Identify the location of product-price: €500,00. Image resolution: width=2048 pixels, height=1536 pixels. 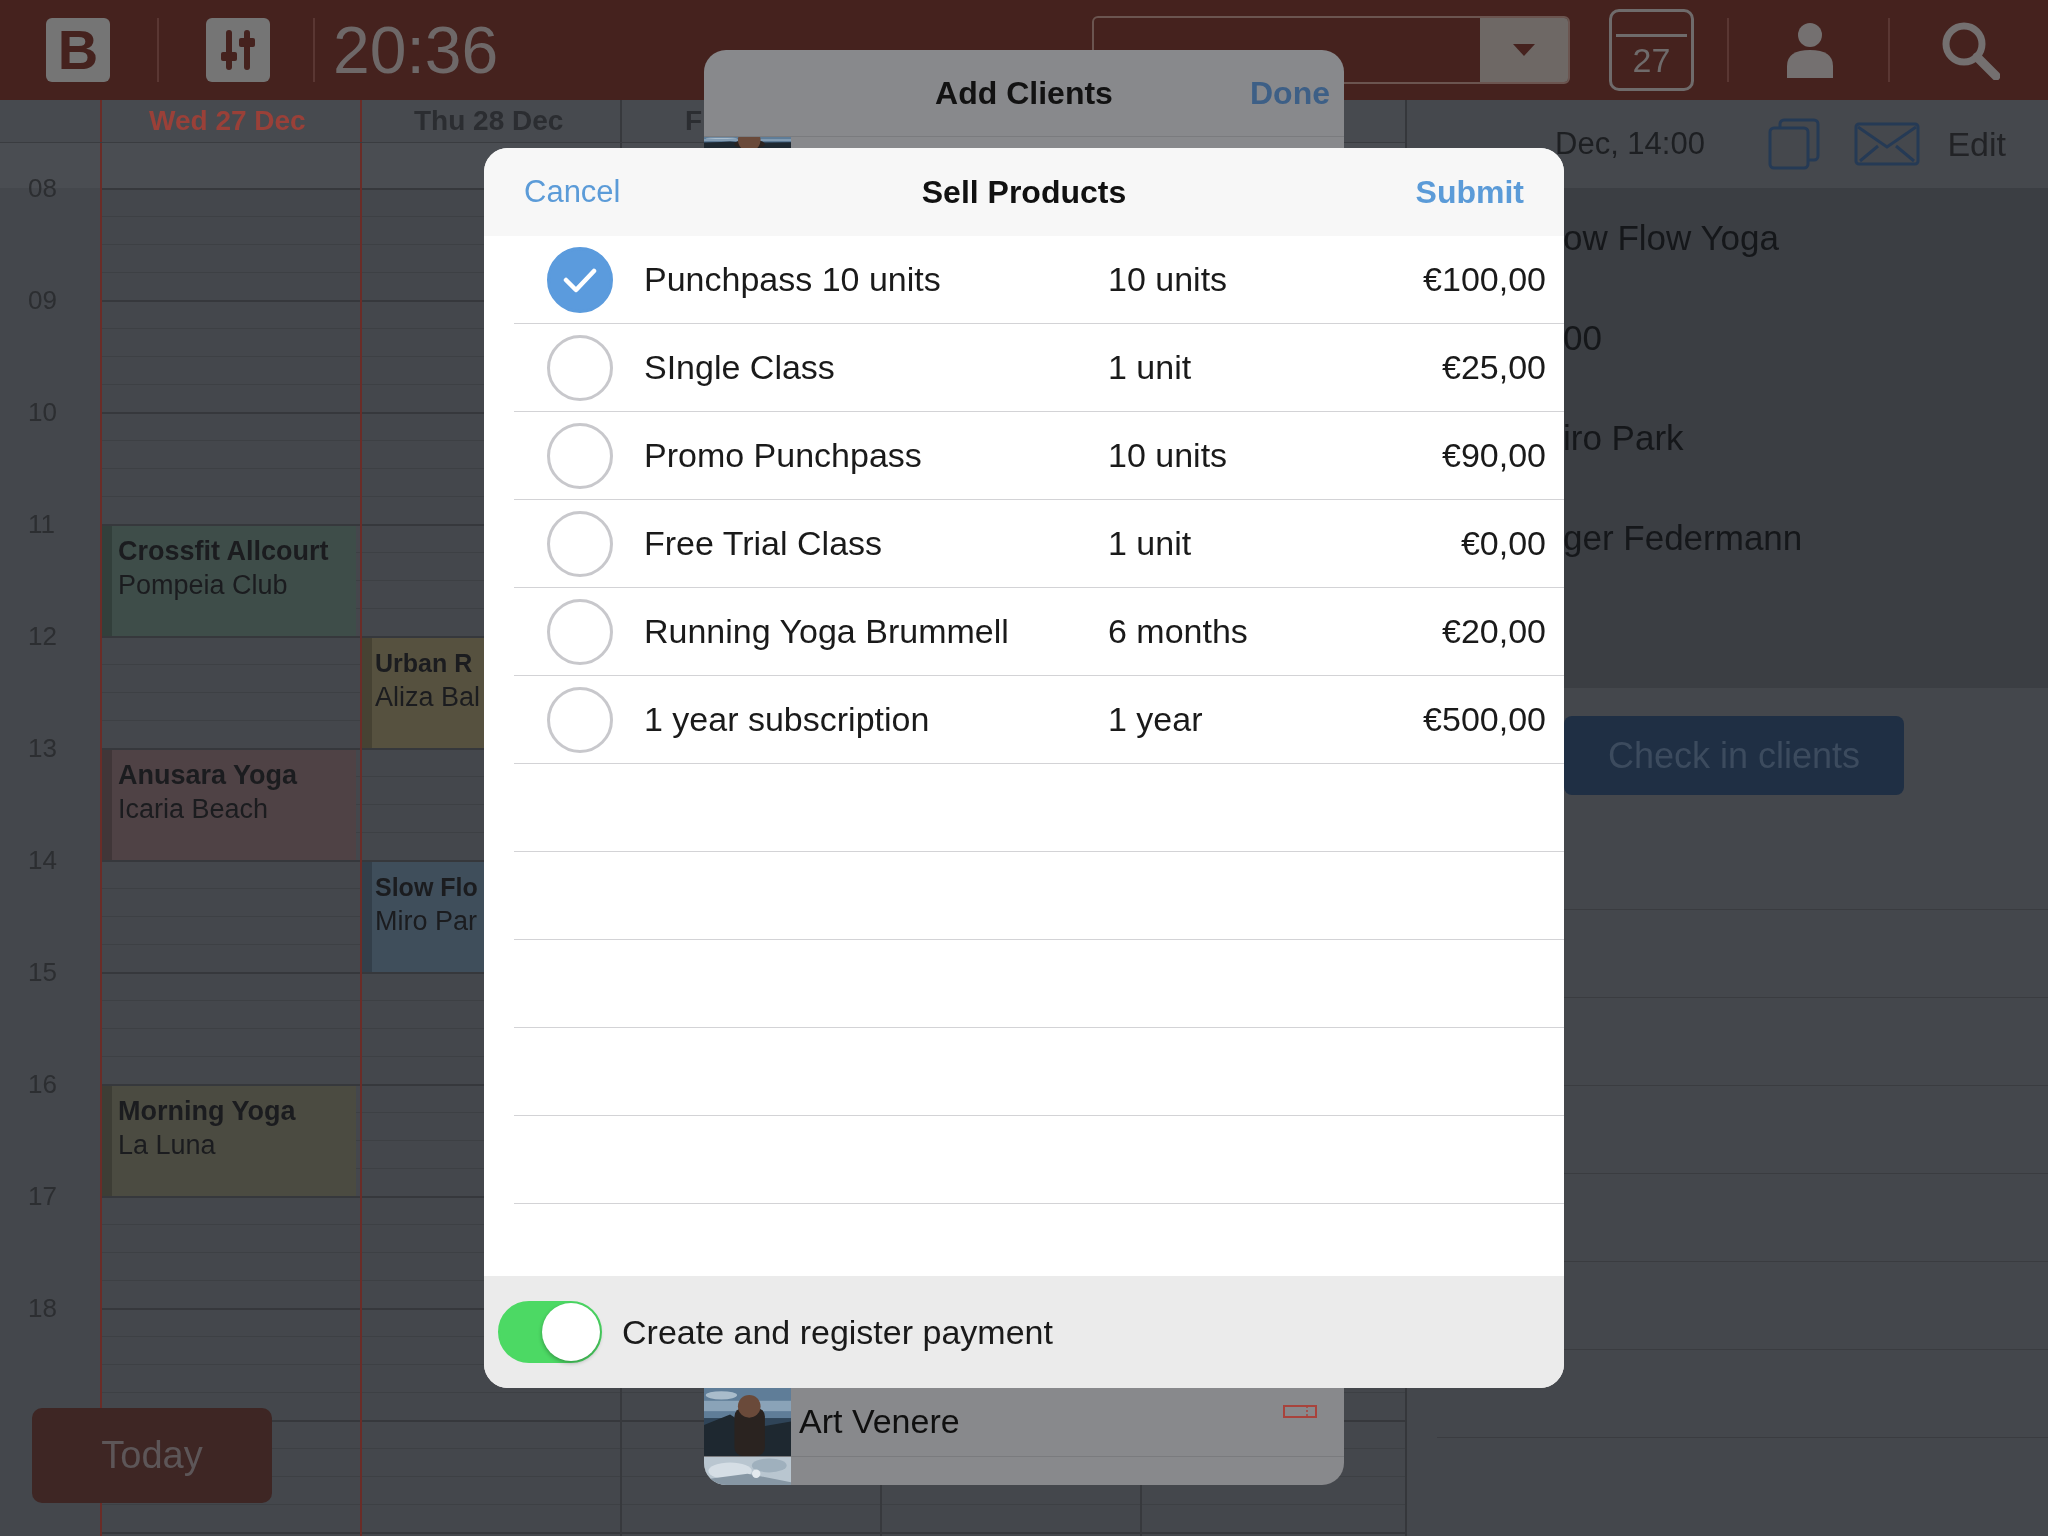
(1484, 719).